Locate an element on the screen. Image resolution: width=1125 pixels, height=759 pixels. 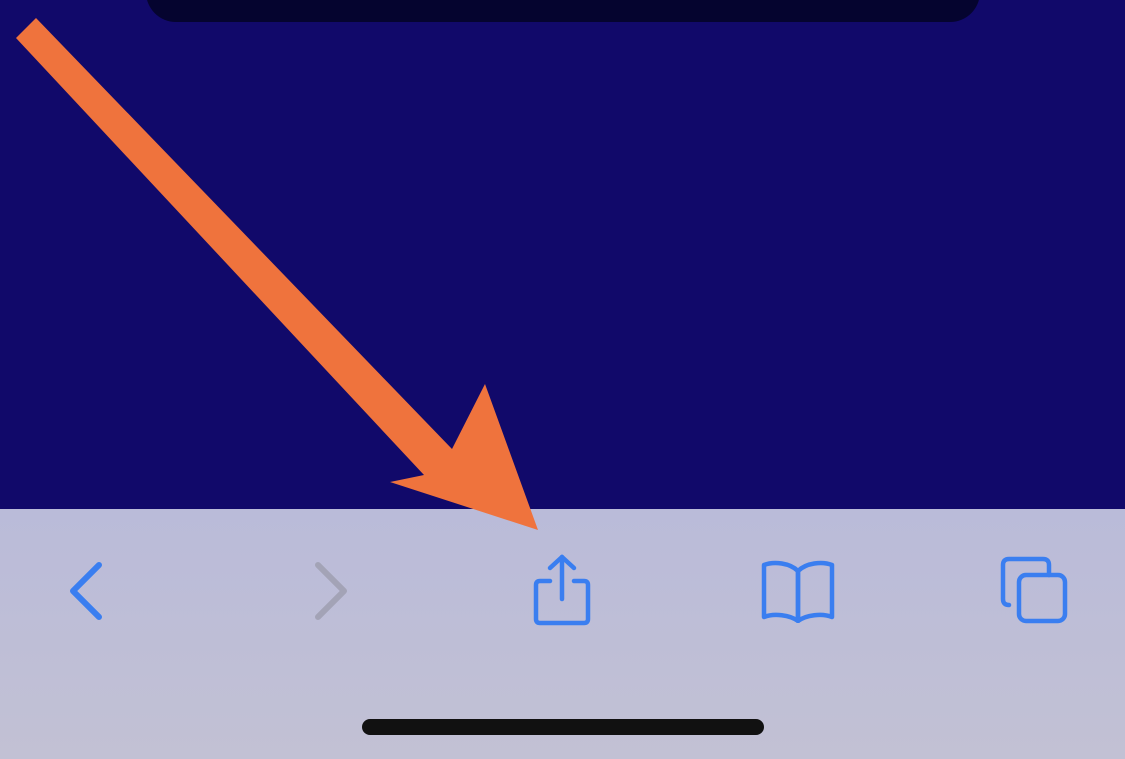
chevron-right-icon is located at coordinates (331, 591).